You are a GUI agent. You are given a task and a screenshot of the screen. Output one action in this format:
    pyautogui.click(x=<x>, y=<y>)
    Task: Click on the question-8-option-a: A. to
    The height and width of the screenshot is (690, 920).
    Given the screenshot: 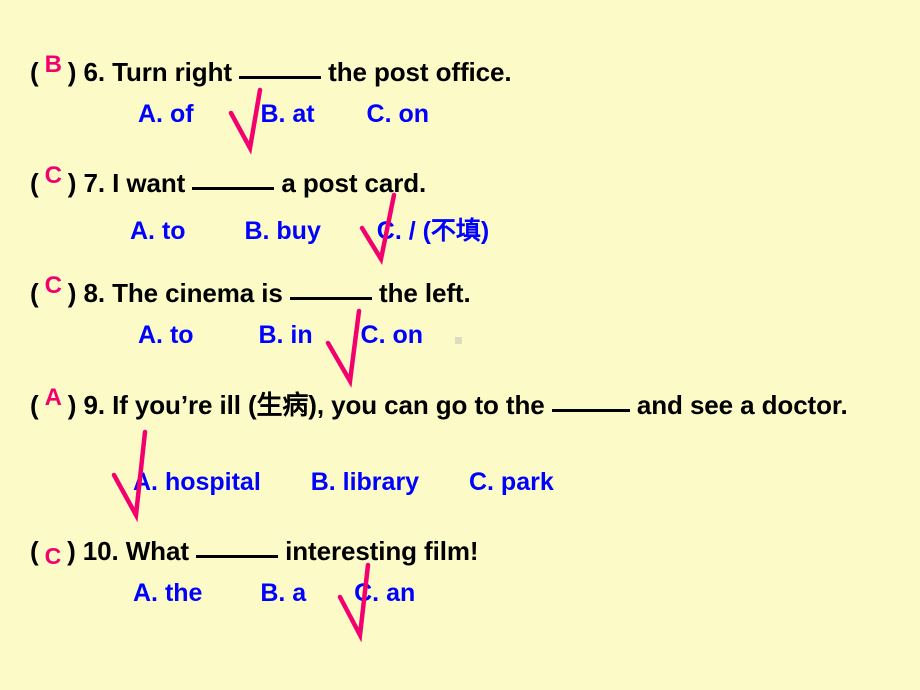 What is the action you would take?
    pyautogui.click(x=166, y=335)
    